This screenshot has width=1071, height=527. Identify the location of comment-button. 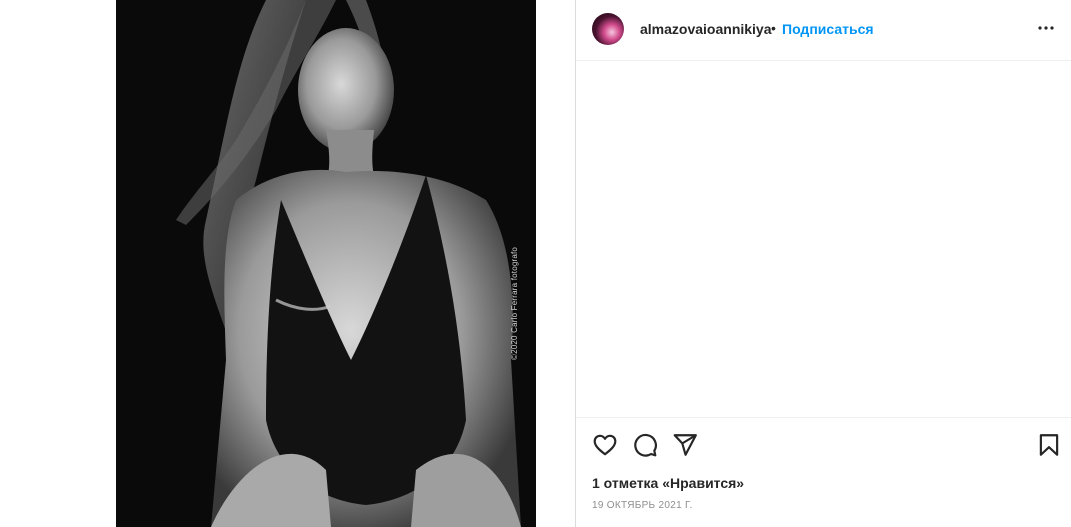
(645, 445).